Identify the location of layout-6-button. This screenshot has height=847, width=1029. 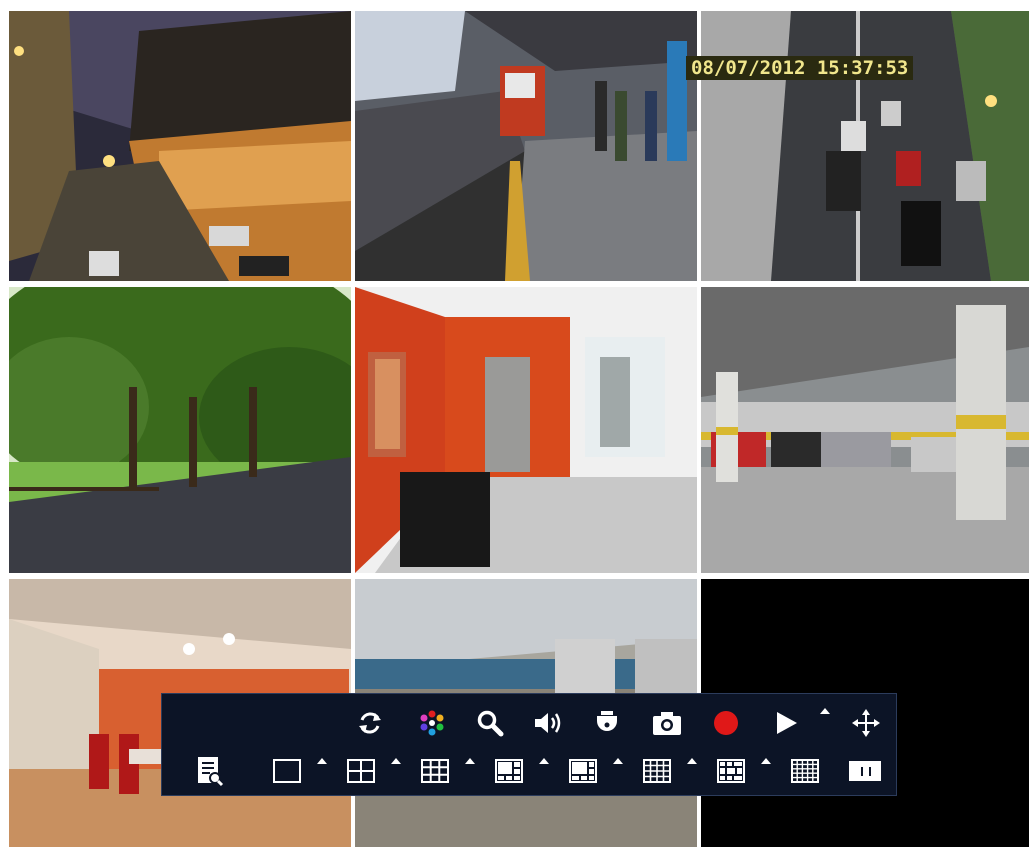
(583, 771).